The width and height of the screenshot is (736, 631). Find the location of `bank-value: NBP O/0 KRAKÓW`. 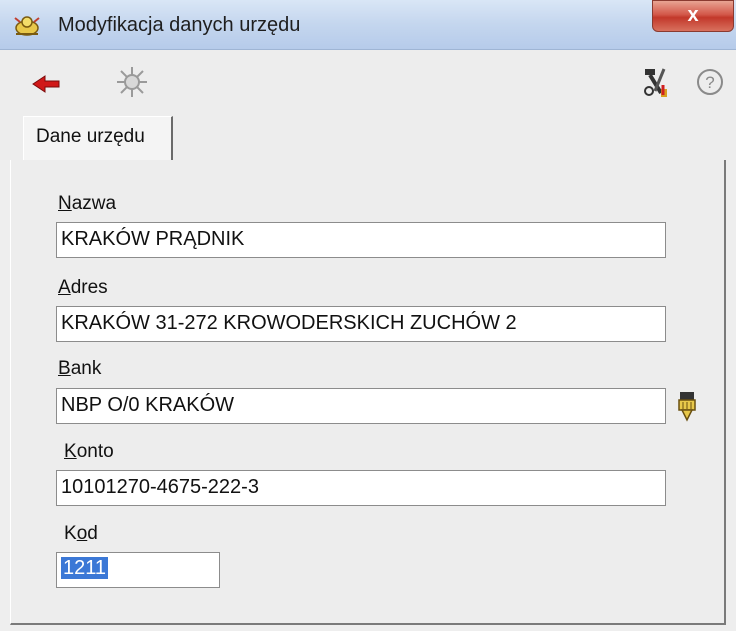

bank-value: NBP O/0 KRAKÓW is located at coordinates (148, 405).